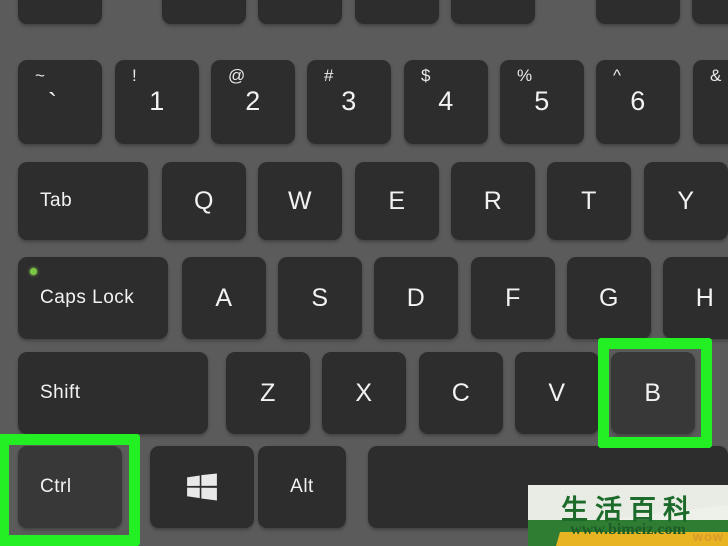 Image resolution: width=728 pixels, height=546 pixels. I want to click on caps-lock-led-icon, so click(33, 271).